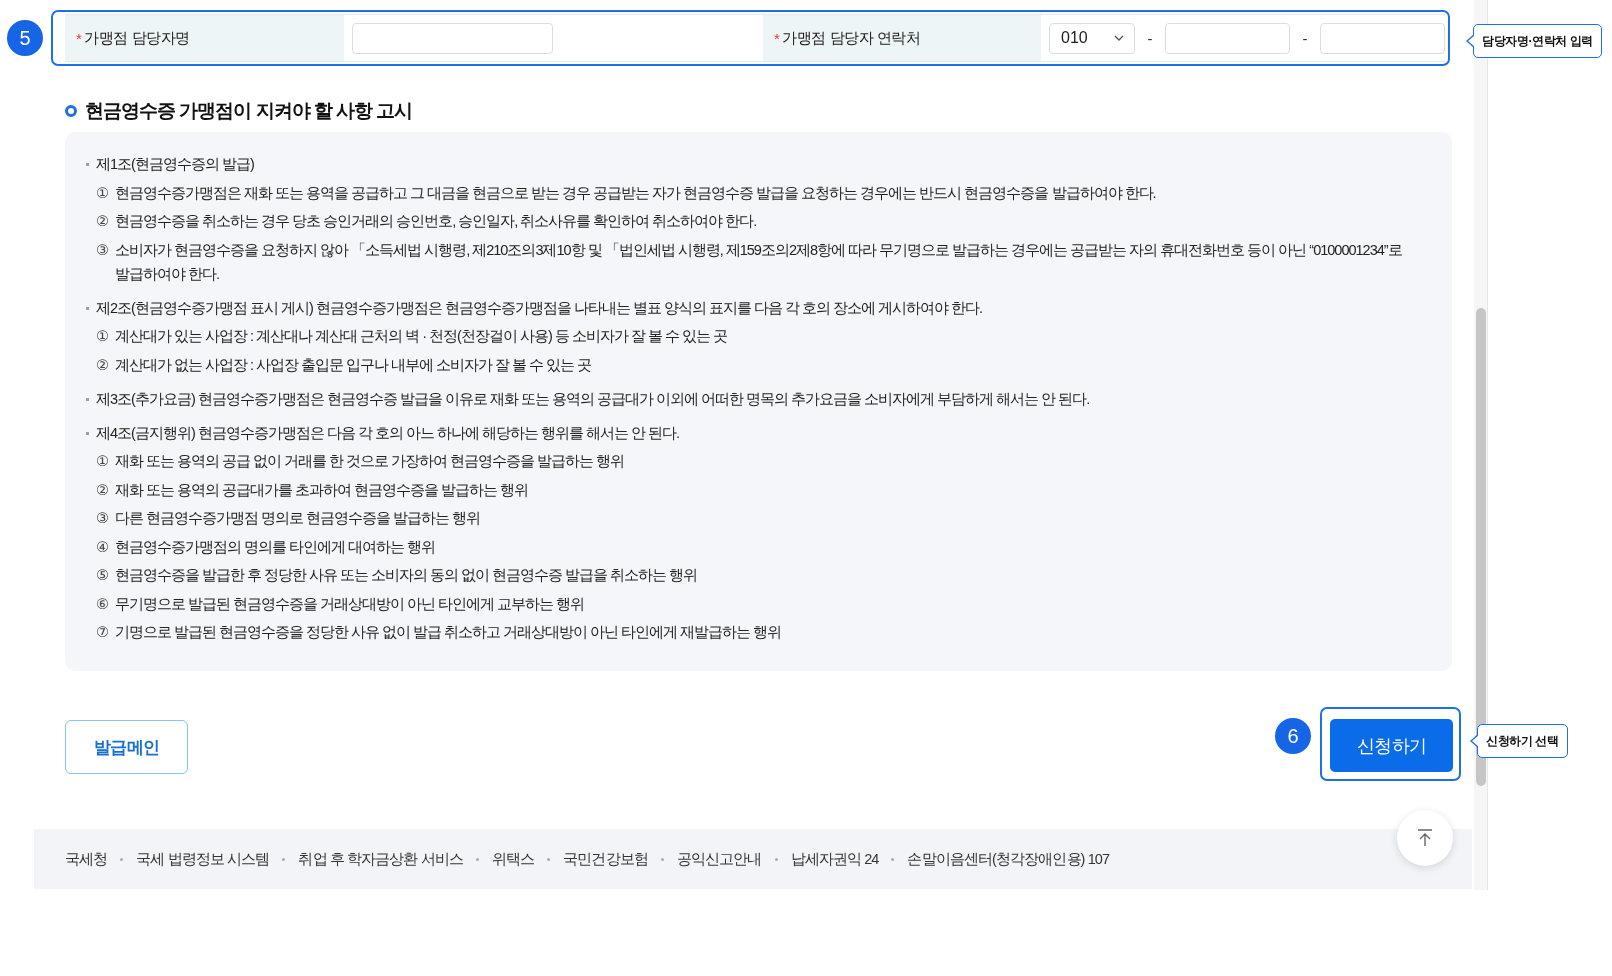 This screenshot has width=1612, height=976. What do you see at coordinates (25, 38) in the screenshot?
I see `step-badge: 5` at bounding box center [25, 38].